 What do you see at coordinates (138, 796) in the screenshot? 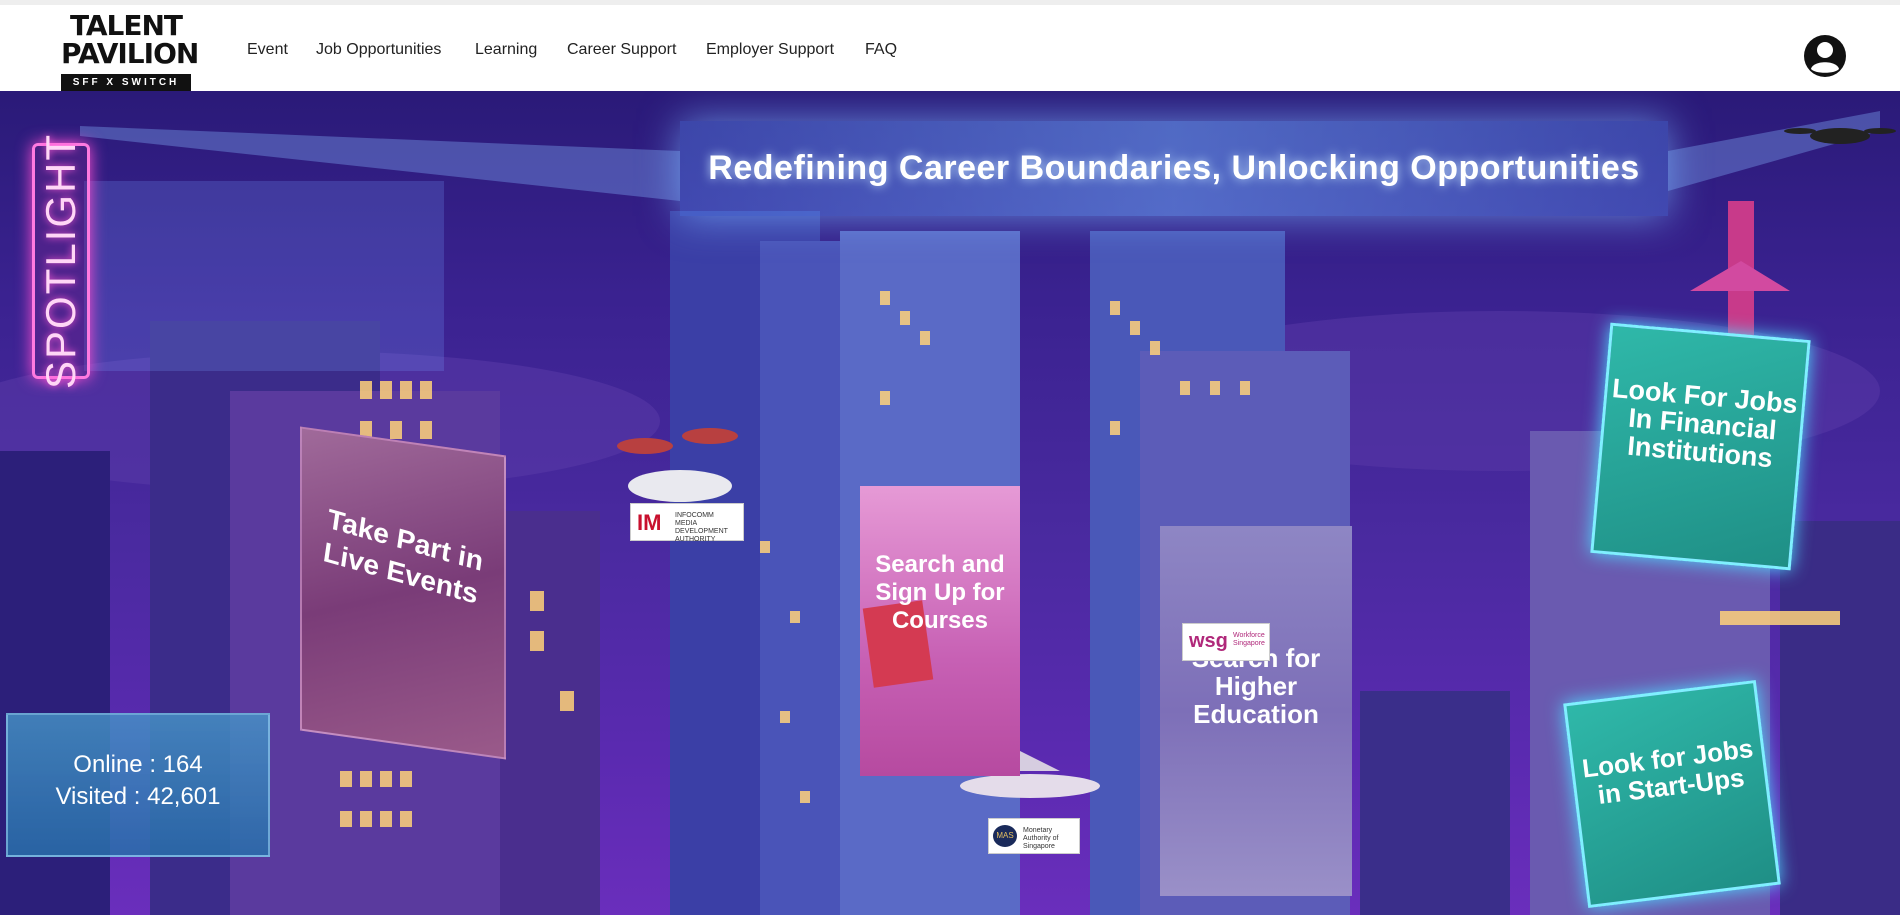
I see `visited-count: Visited : 42,601` at bounding box center [138, 796].